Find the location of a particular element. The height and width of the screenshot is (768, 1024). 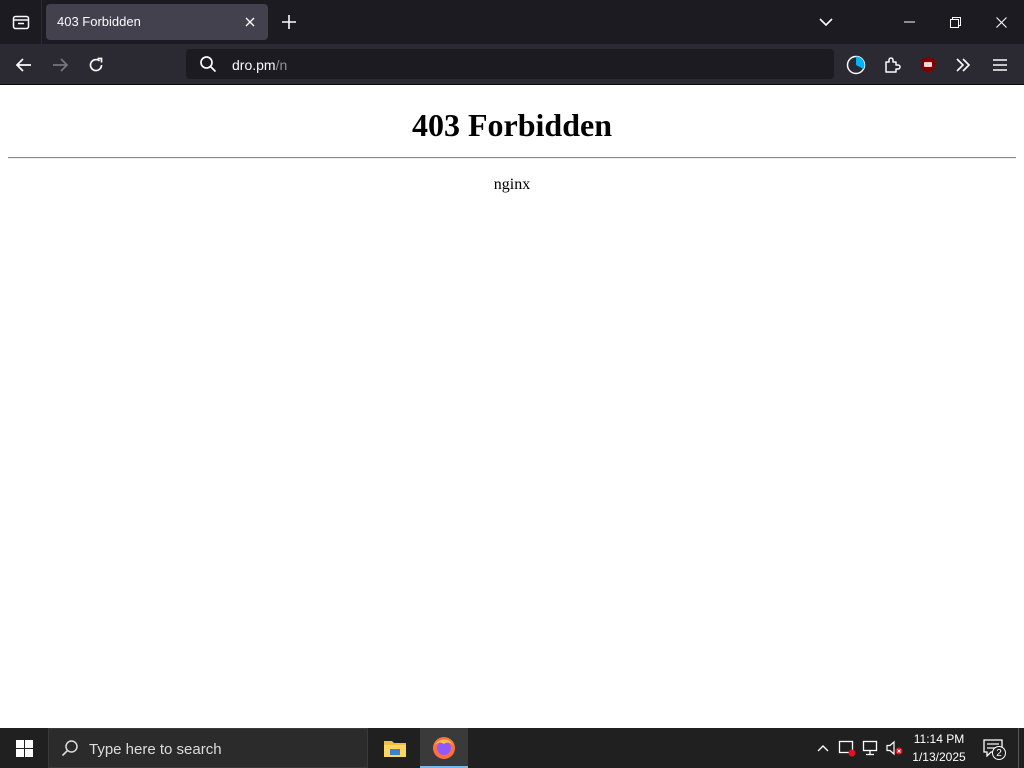

reload-icon is located at coordinates (96, 64).